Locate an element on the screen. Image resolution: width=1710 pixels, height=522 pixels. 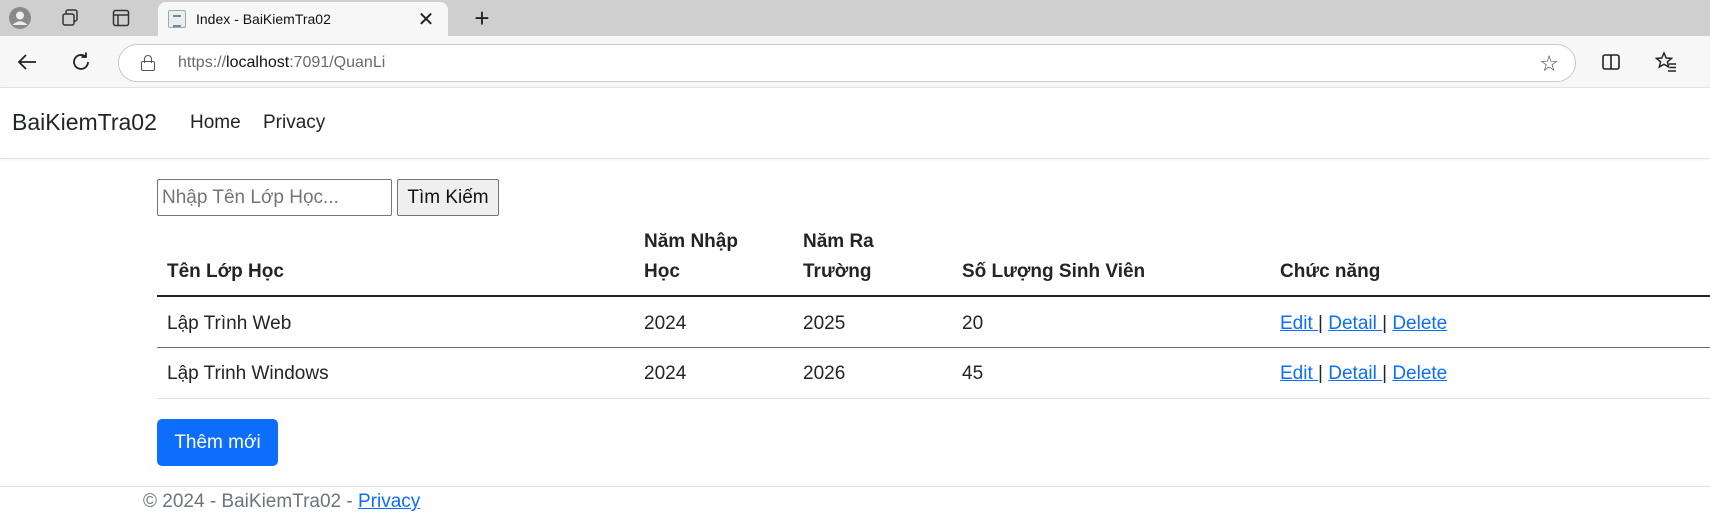
refresh-icon is located at coordinates (81, 62).